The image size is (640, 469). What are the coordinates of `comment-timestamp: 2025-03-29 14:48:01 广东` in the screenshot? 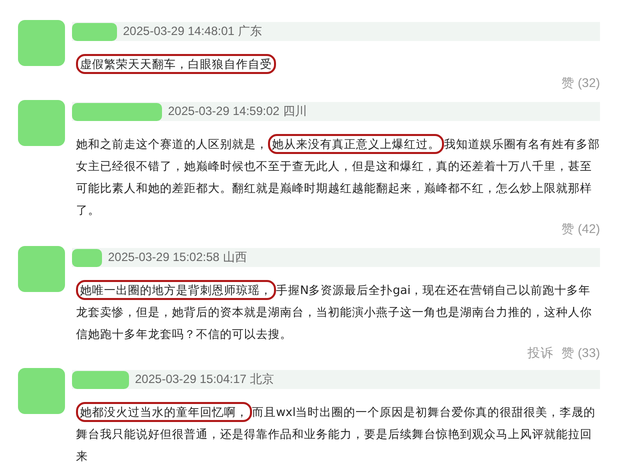 It's located at (192, 31).